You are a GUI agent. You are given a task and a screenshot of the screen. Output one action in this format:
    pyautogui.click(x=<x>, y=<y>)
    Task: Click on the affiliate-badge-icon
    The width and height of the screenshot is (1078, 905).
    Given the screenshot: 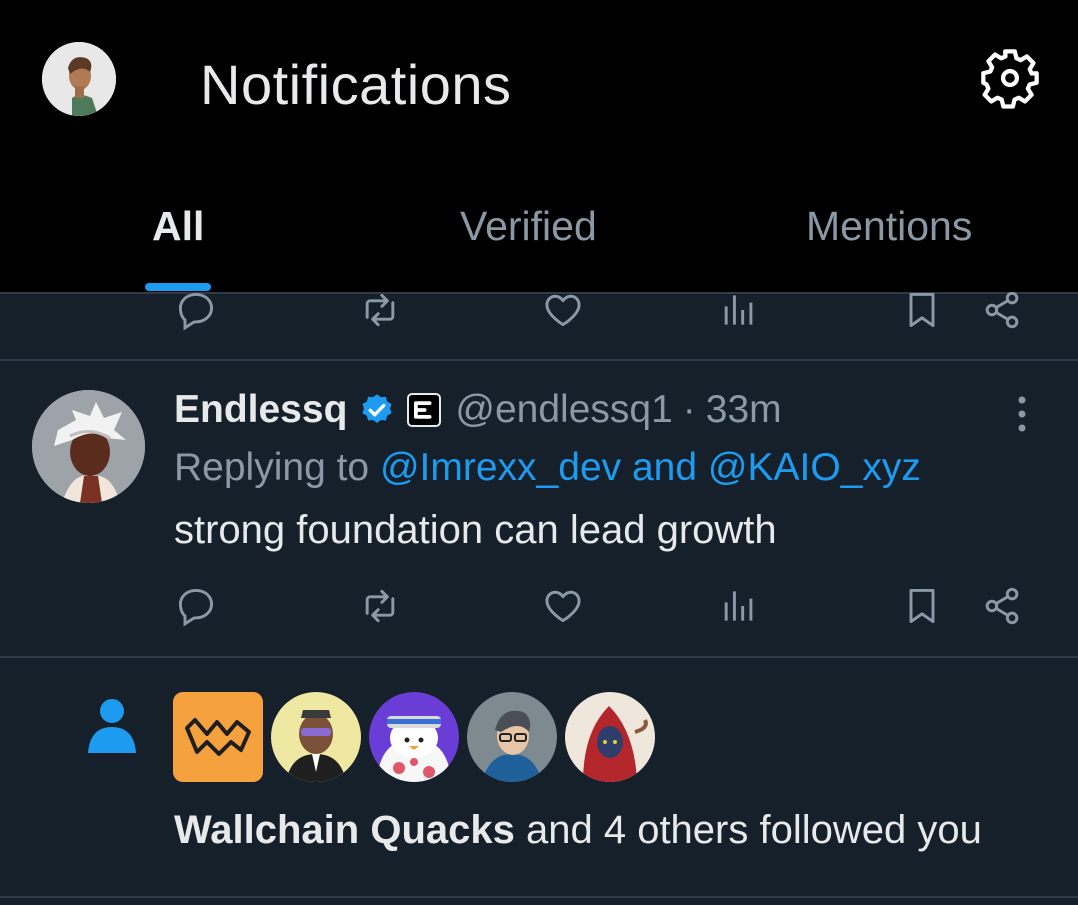 What is the action you would take?
    pyautogui.click(x=424, y=410)
    